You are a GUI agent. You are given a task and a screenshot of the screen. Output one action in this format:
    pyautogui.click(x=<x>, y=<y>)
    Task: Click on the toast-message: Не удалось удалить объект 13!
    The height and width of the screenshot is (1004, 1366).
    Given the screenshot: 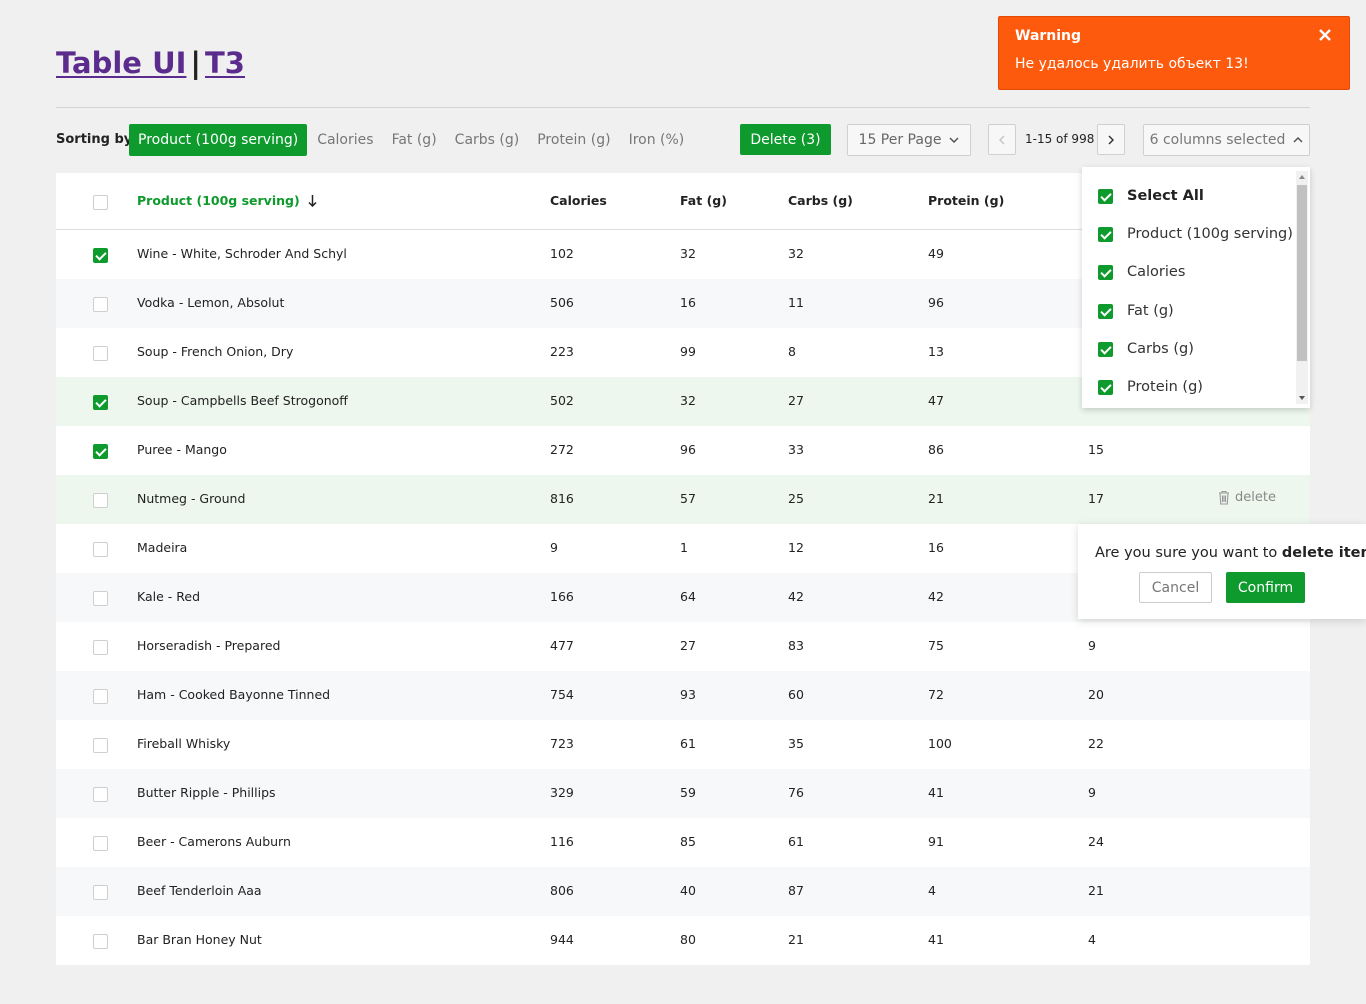 What is the action you would take?
    pyautogui.click(x=1132, y=64)
    